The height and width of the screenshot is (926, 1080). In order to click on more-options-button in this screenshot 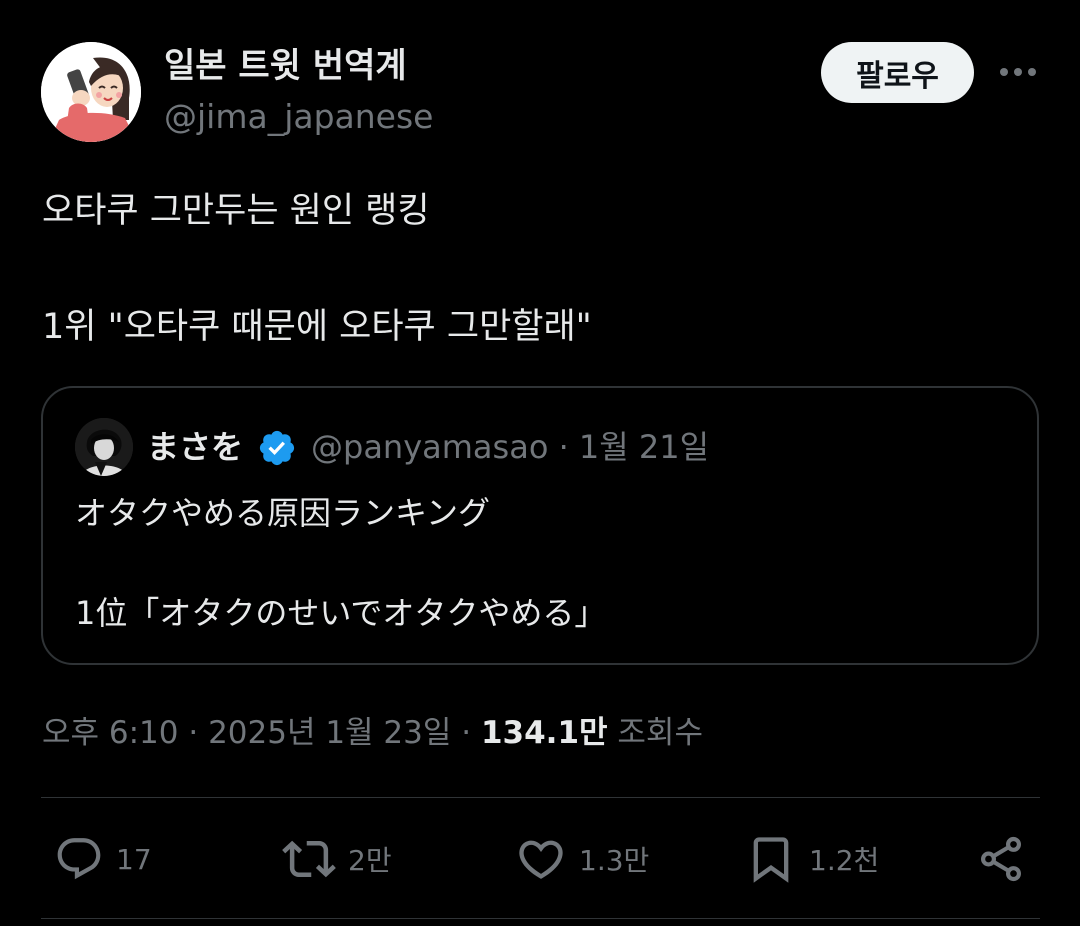, I will do `click(1018, 72)`.